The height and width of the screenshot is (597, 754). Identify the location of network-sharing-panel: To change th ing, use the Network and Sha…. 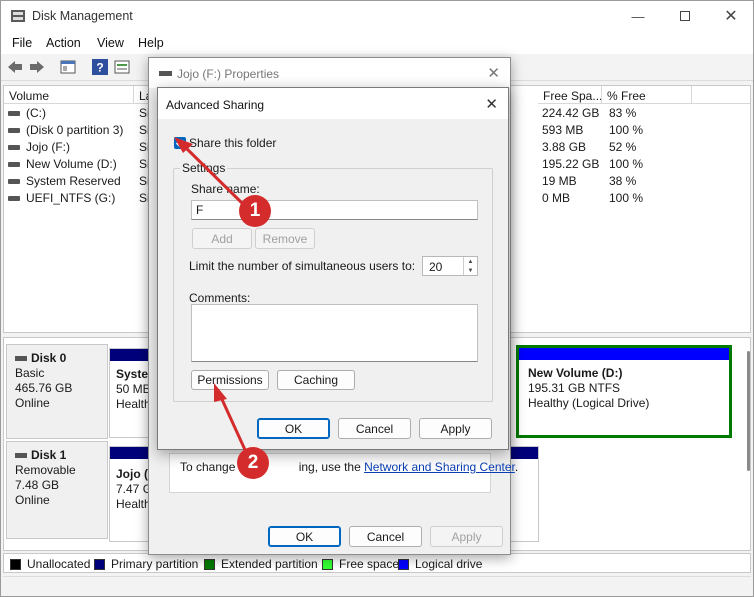
(343, 473).